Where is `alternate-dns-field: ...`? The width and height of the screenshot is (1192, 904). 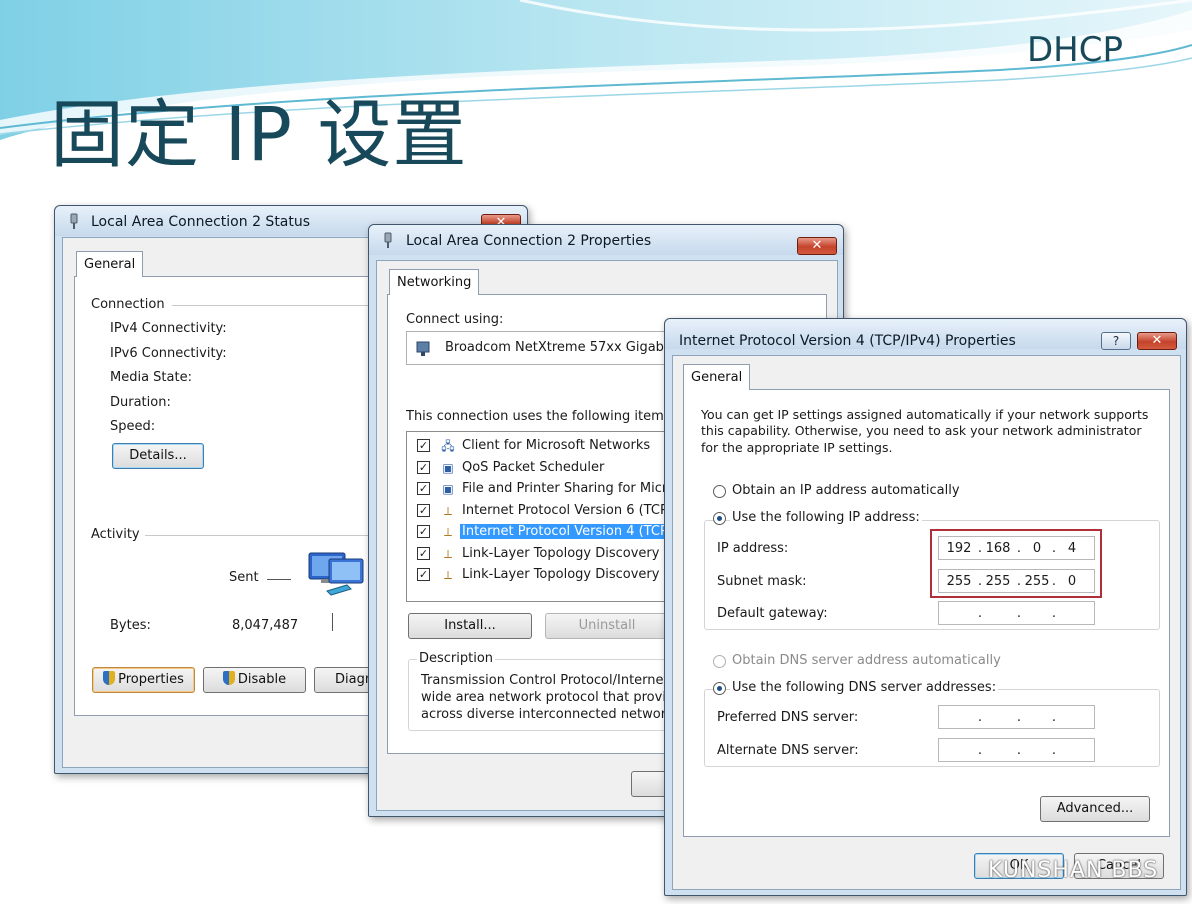 alternate-dns-field: ... is located at coordinates (1016, 750).